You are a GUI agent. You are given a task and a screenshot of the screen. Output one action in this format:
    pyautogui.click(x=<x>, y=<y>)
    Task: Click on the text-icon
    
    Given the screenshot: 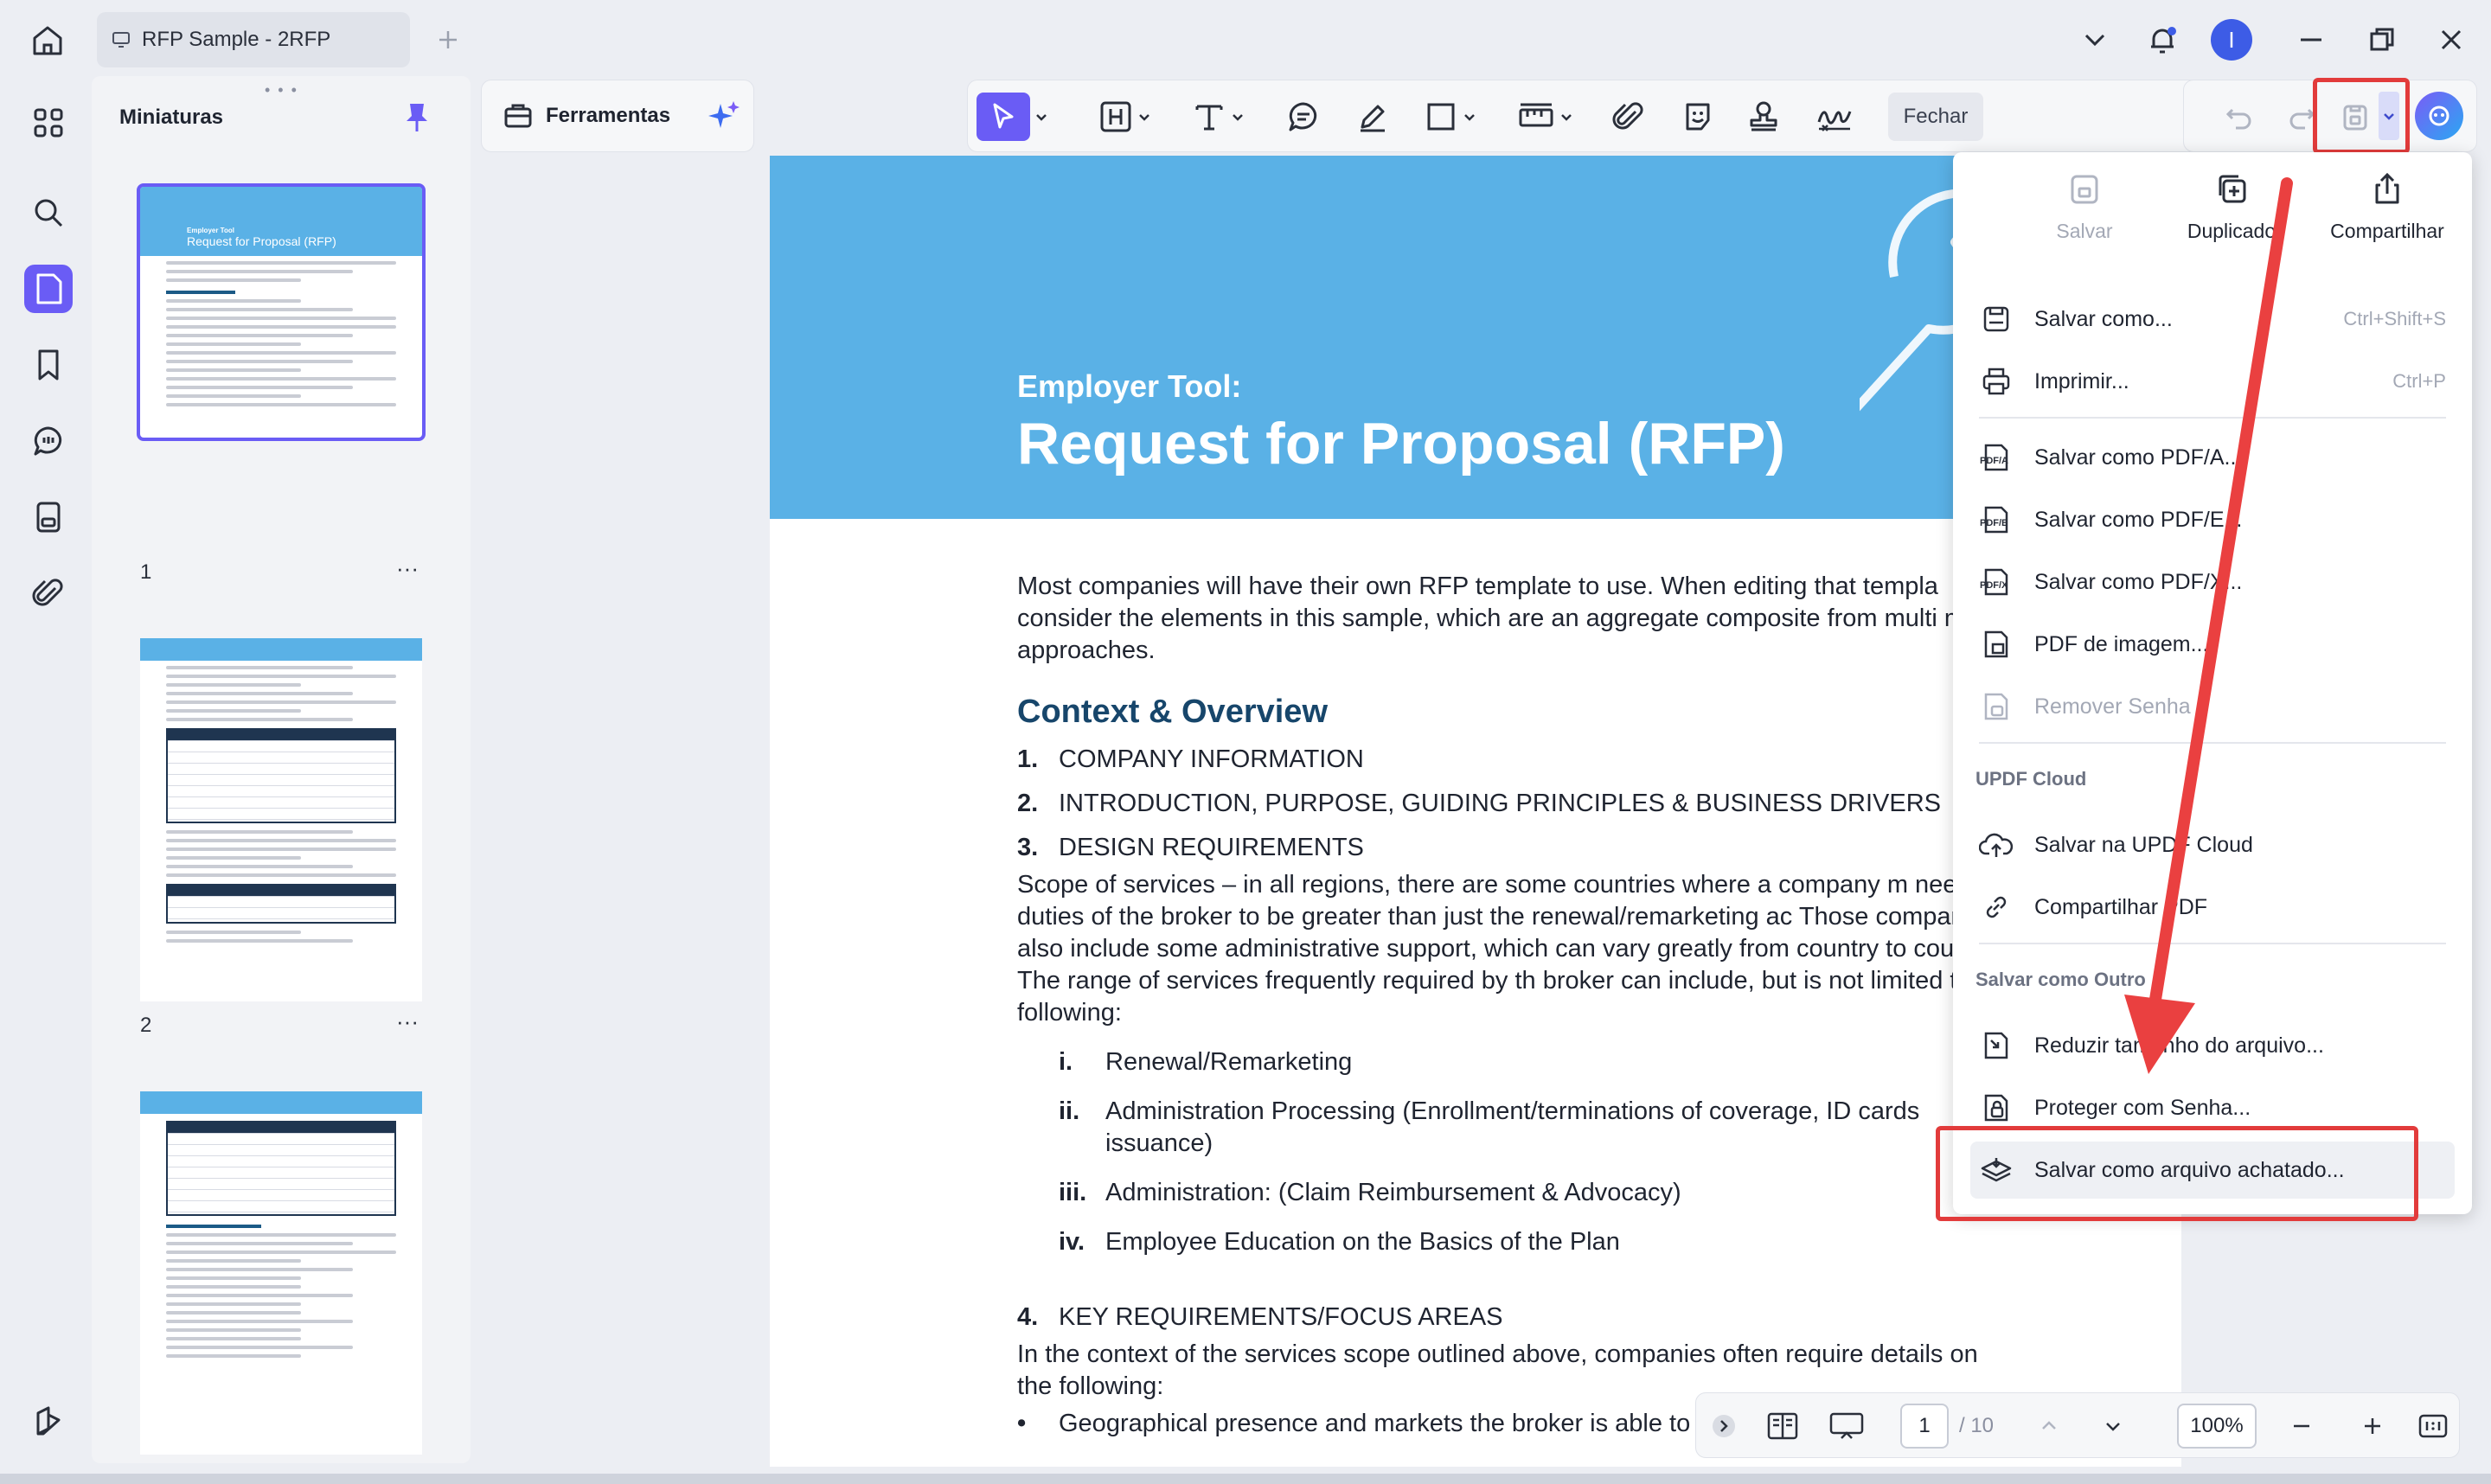 What is the action you would take?
    pyautogui.click(x=1209, y=116)
    